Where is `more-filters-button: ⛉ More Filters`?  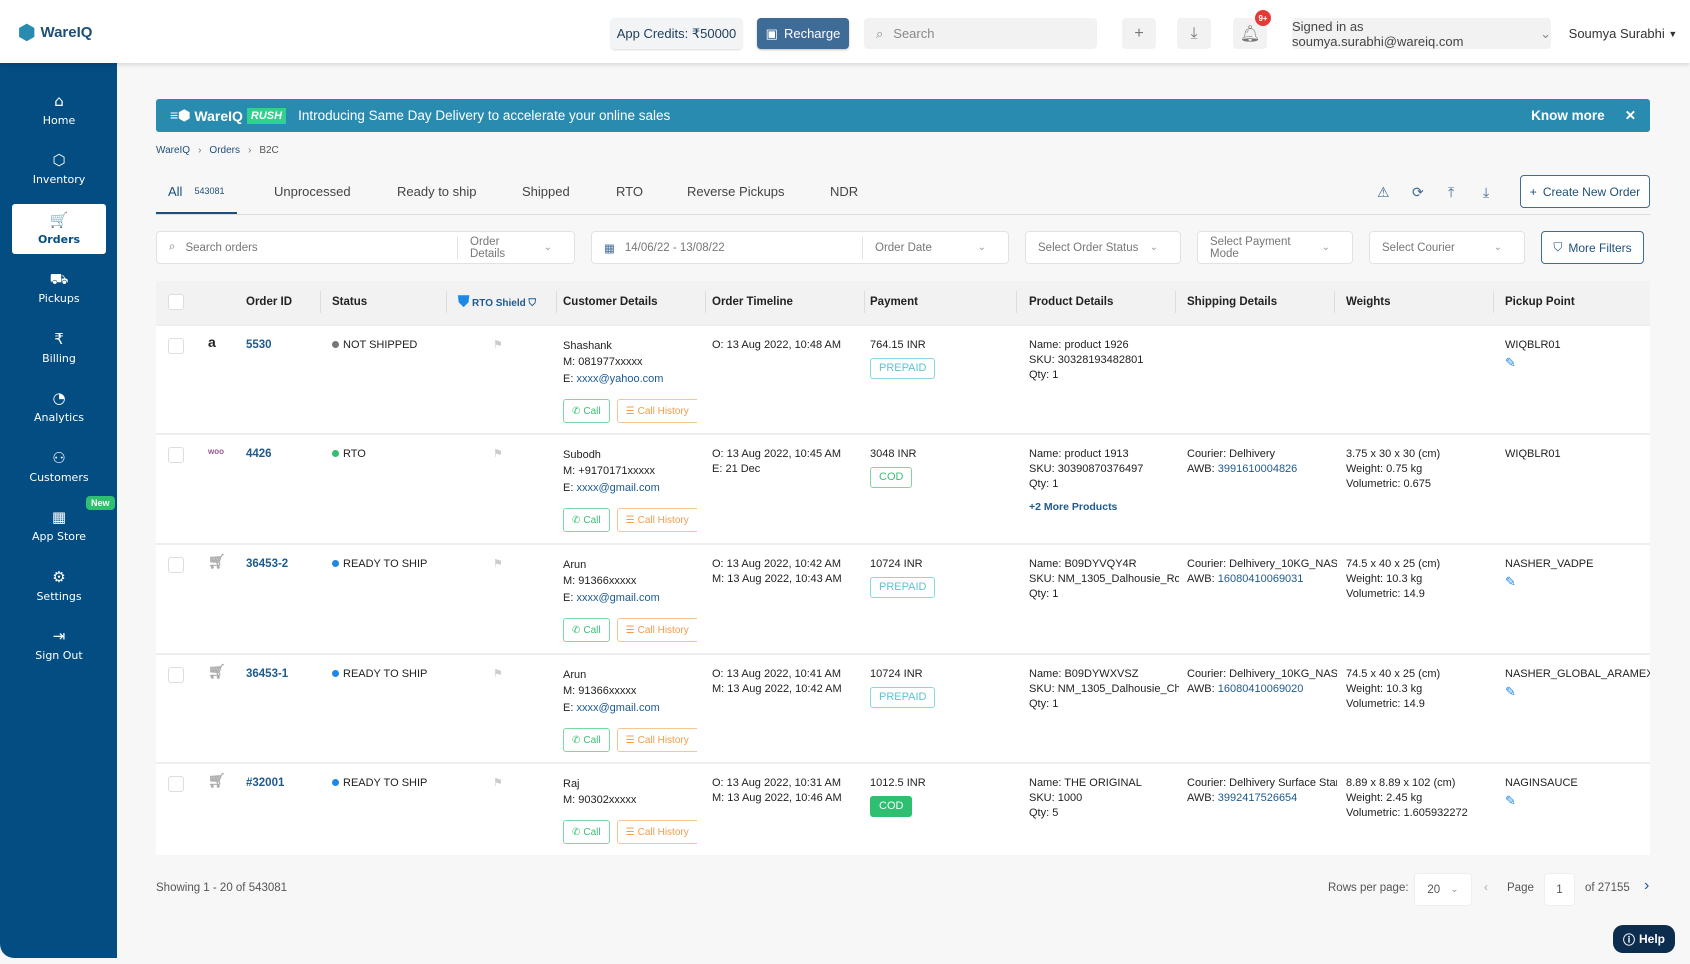 more-filters-button: ⛉ More Filters is located at coordinates (1592, 247).